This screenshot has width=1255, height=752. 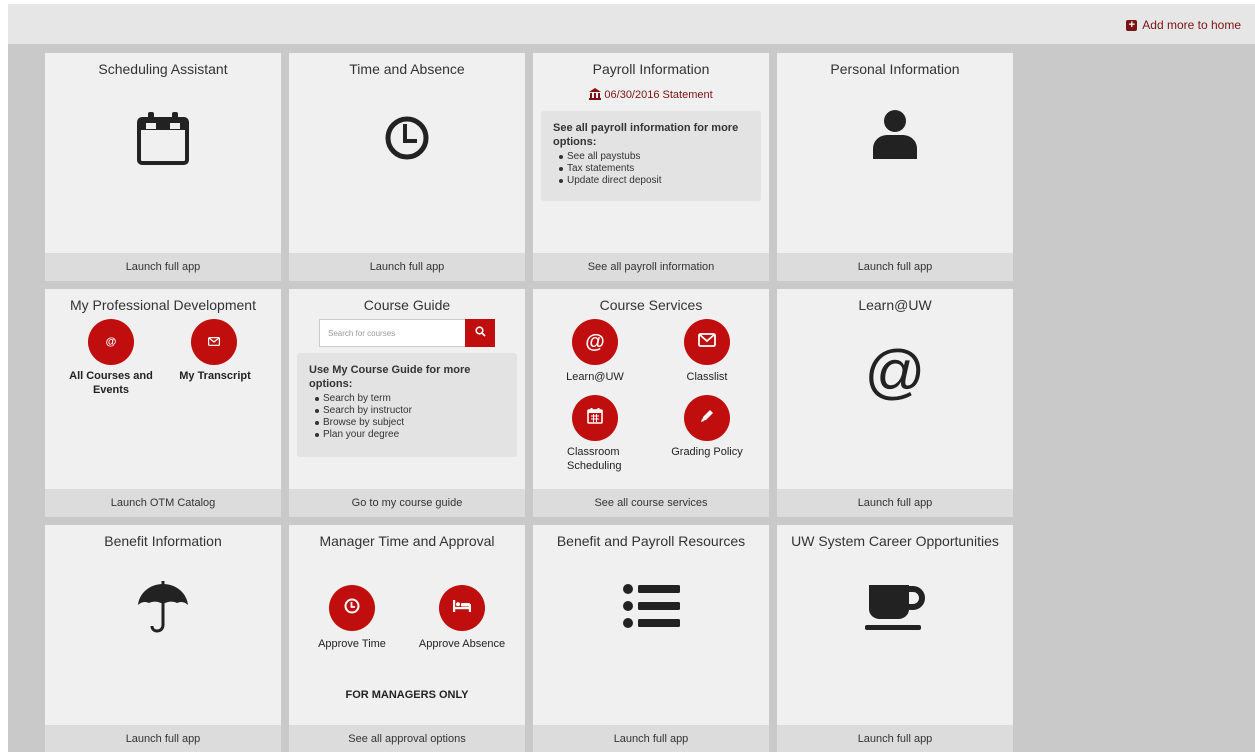 I want to click on umbrella-icon, so click(x=163, y=609).